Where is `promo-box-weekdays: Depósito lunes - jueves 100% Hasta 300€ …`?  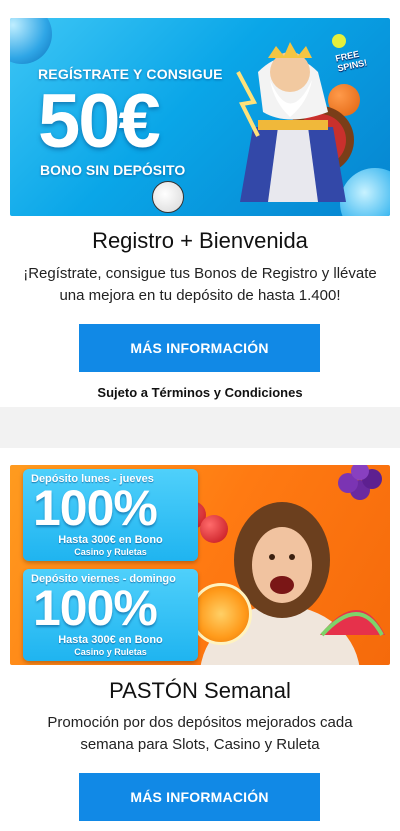
promo-box-weekdays: Depósito lunes - jueves 100% Hasta 300€ … is located at coordinates (110, 515).